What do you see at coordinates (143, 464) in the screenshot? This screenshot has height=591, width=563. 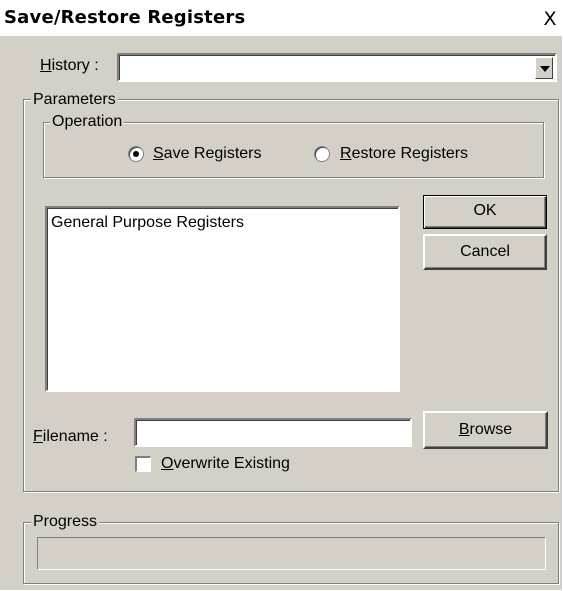 I see `overwrite-checkbox` at bounding box center [143, 464].